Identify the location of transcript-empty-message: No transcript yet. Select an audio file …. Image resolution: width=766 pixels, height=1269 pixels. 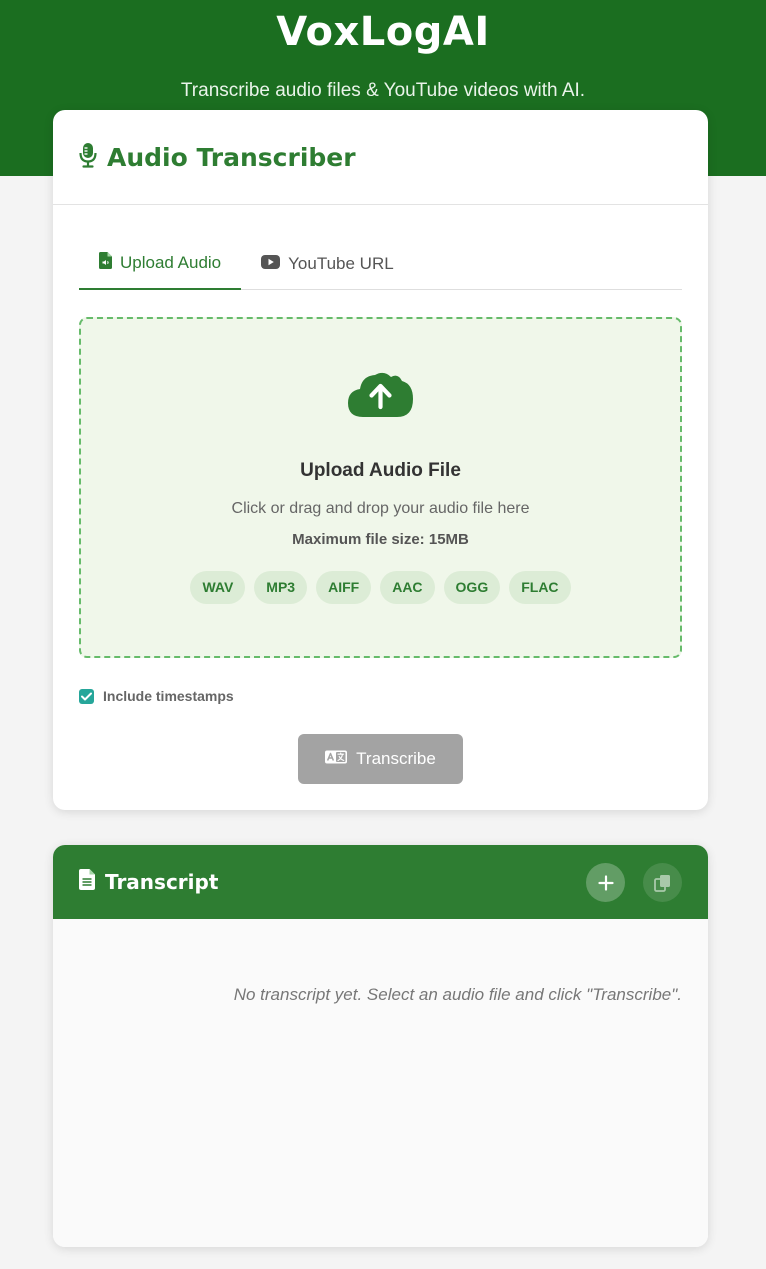
(457, 994).